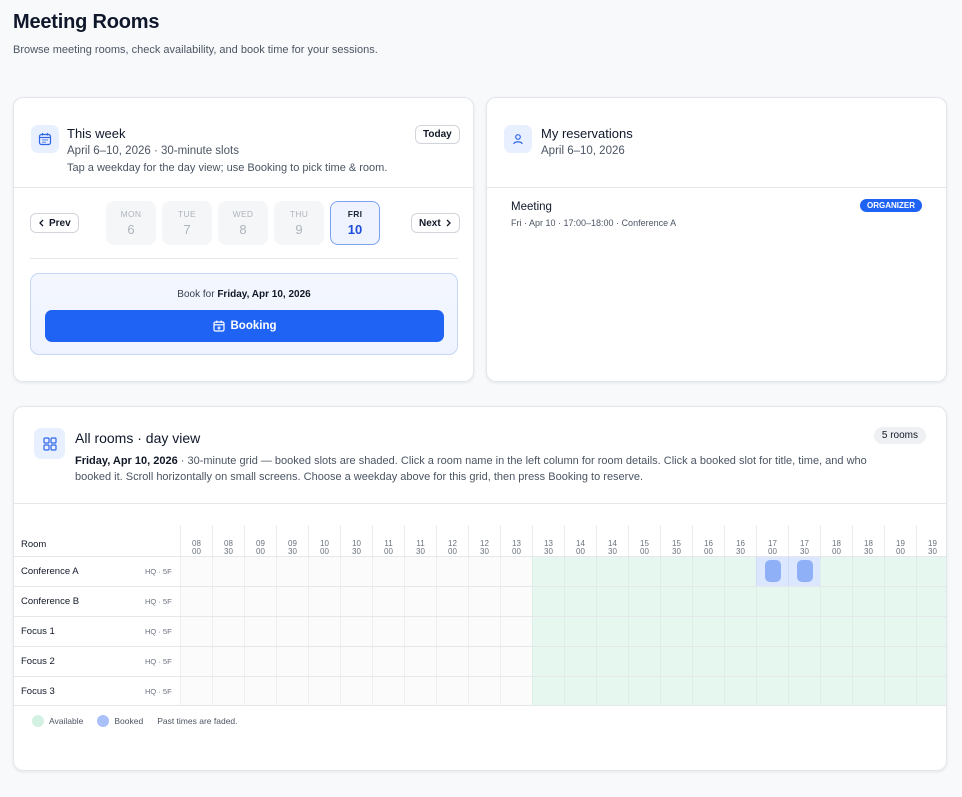  What do you see at coordinates (244, 326) in the screenshot?
I see `booking-button: Booking` at bounding box center [244, 326].